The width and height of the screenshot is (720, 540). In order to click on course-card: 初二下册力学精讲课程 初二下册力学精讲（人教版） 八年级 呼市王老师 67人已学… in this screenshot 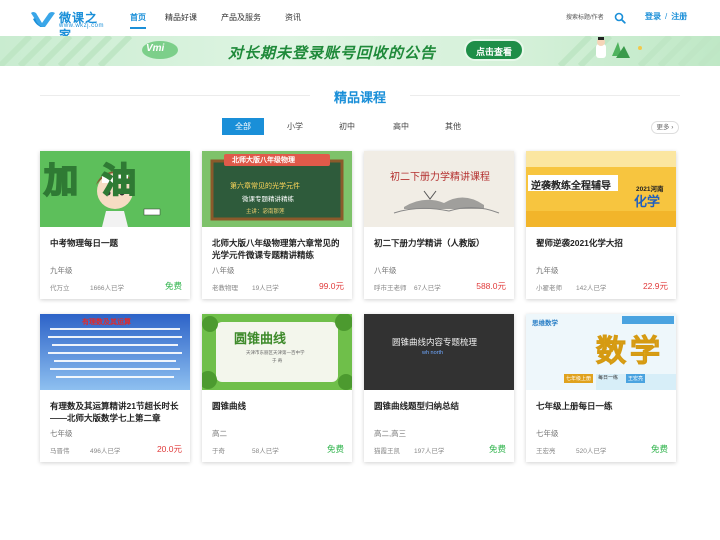, I will do `click(439, 225)`.